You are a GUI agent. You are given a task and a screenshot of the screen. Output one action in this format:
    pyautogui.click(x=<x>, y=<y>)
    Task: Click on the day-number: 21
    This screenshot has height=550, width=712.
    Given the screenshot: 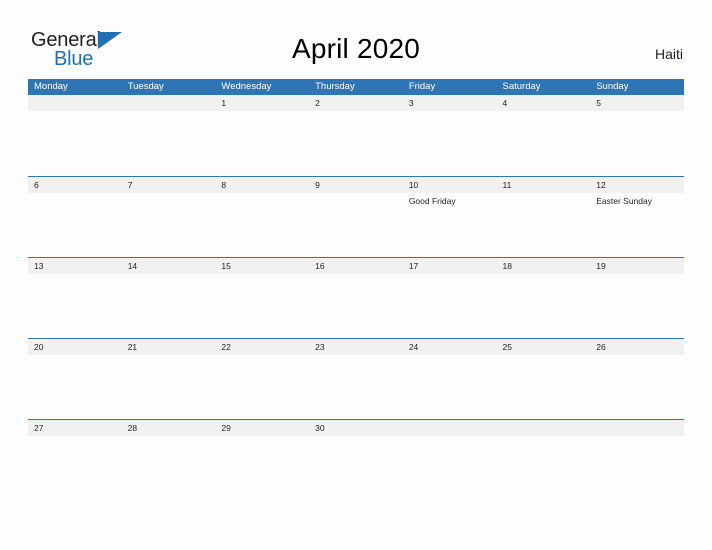 What is the action you would take?
    pyautogui.click(x=169, y=347)
    